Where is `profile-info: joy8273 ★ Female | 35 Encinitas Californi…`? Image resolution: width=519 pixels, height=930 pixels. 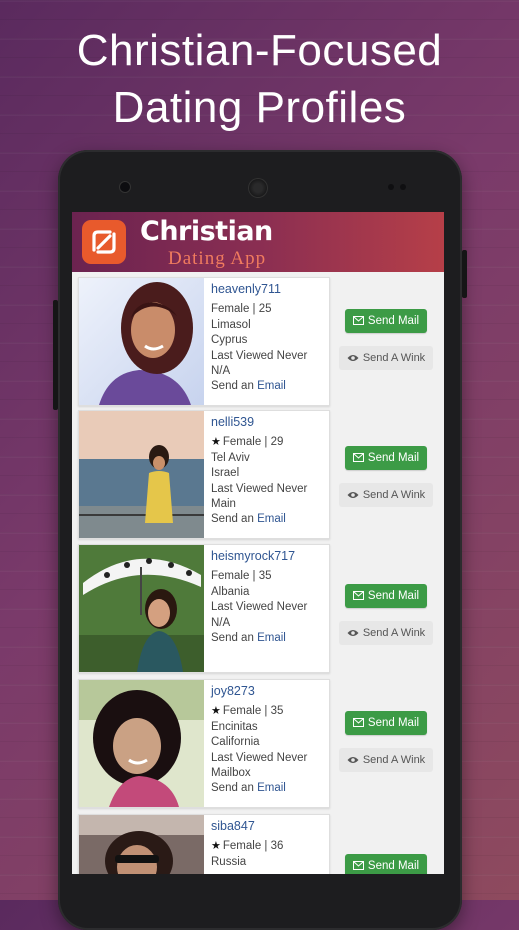 profile-info: joy8273 ★ Female | 35 Encinitas Californi… is located at coordinates (269, 740).